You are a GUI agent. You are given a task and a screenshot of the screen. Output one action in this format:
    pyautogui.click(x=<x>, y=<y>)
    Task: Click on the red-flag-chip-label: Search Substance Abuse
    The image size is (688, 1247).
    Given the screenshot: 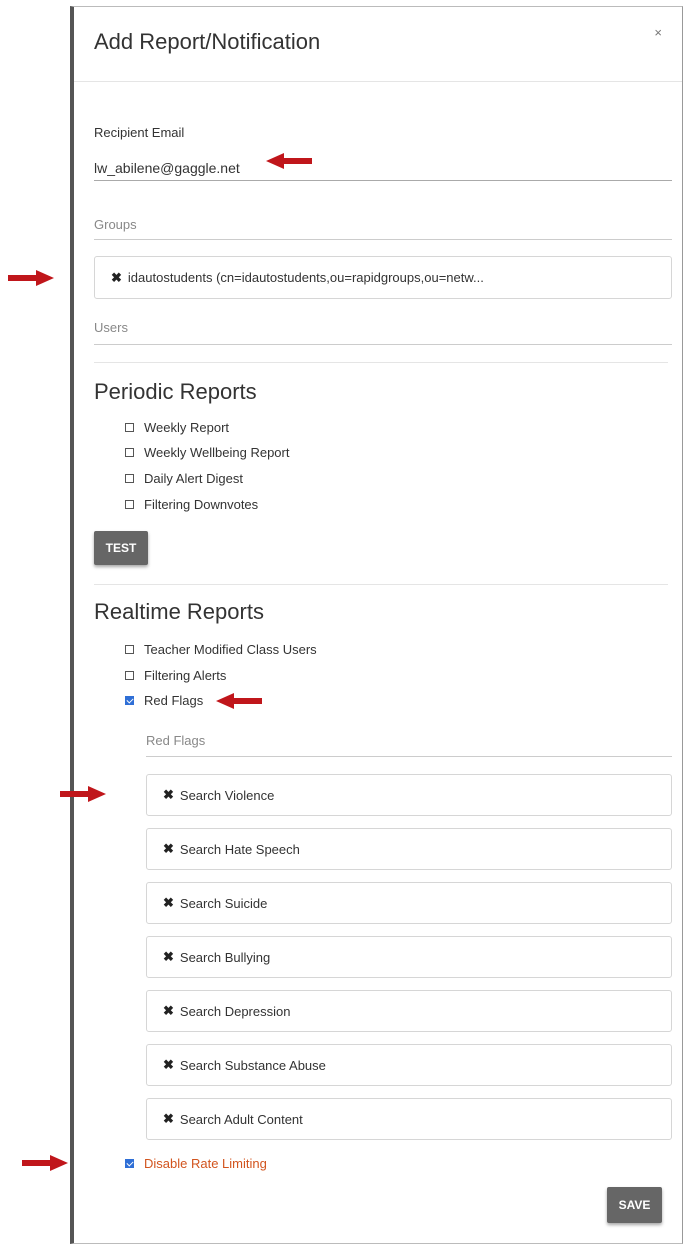 What is the action you would take?
    pyautogui.click(x=252, y=1065)
    